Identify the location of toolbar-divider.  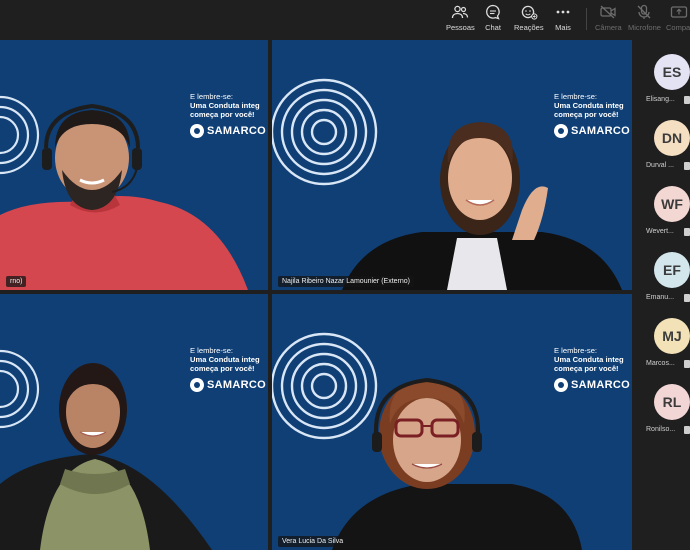
(586, 19).